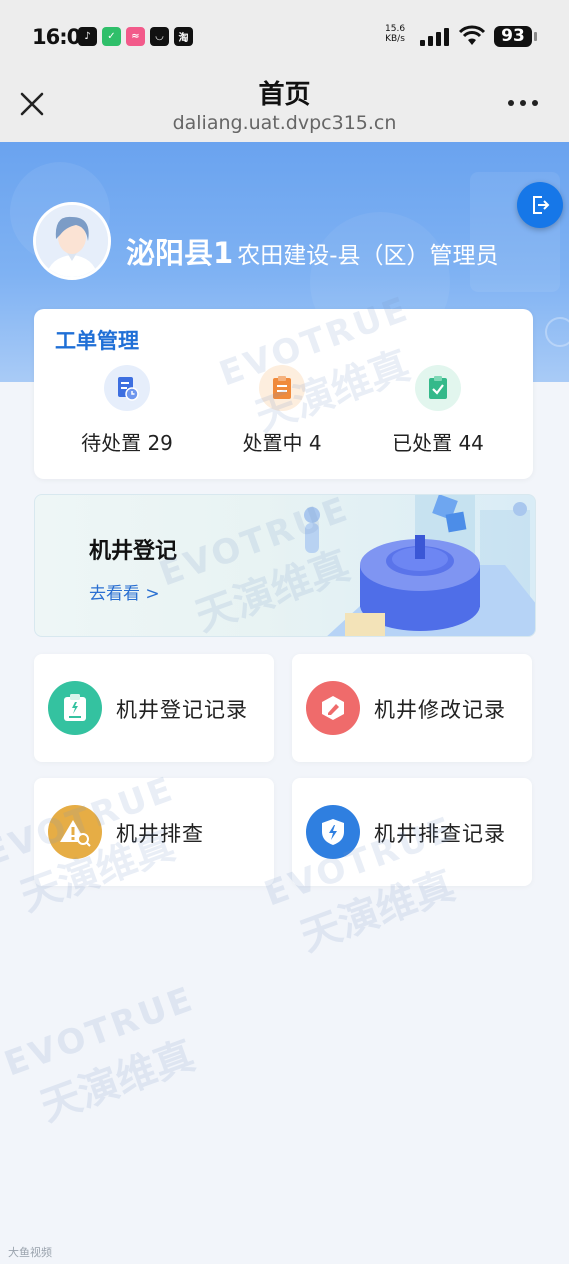  What do you see at coordinates (282, 388) in the screenshot?
I see `processing-icon` at bounding box center [282, 388].